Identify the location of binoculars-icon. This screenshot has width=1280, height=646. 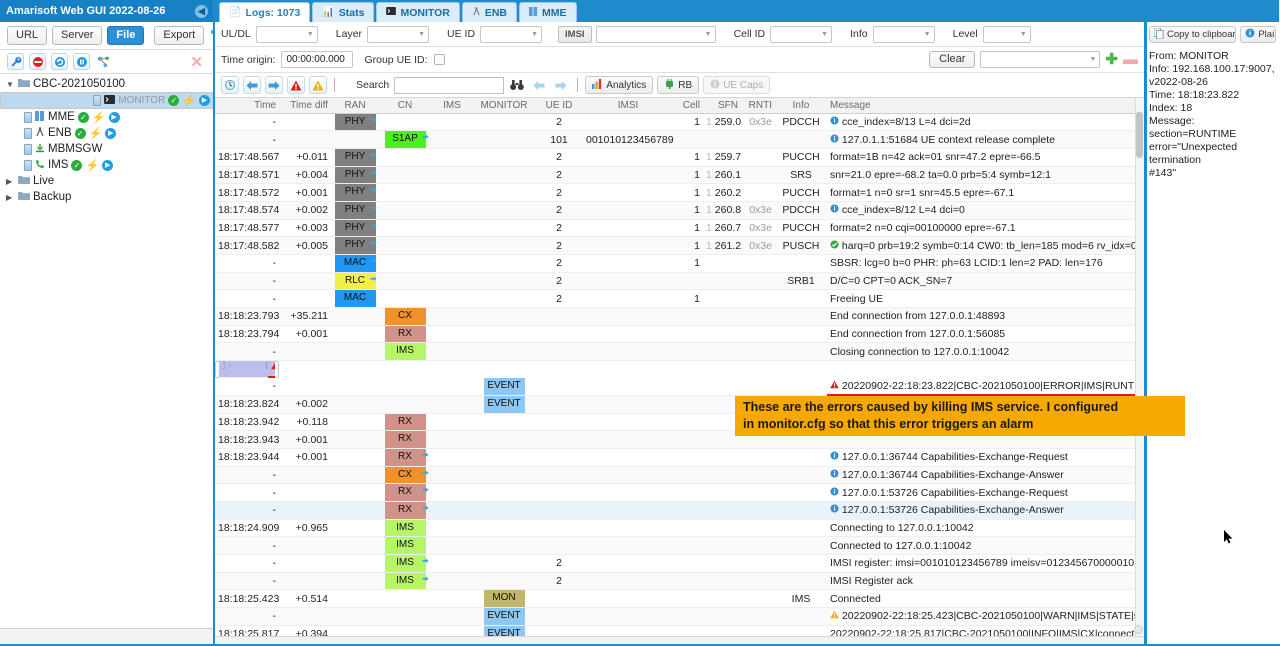
(517, 85).